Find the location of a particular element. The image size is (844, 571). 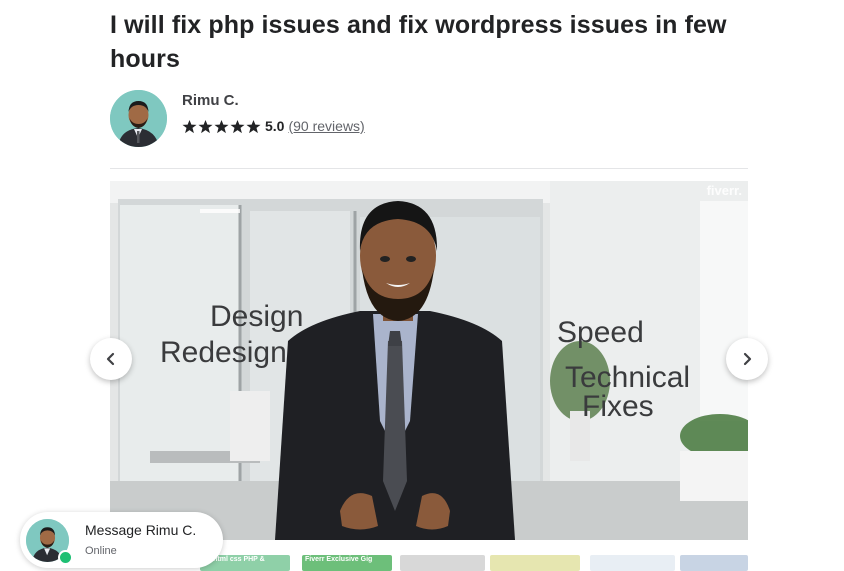

overlay-text-design: Design is located at coordinates (257, 316).